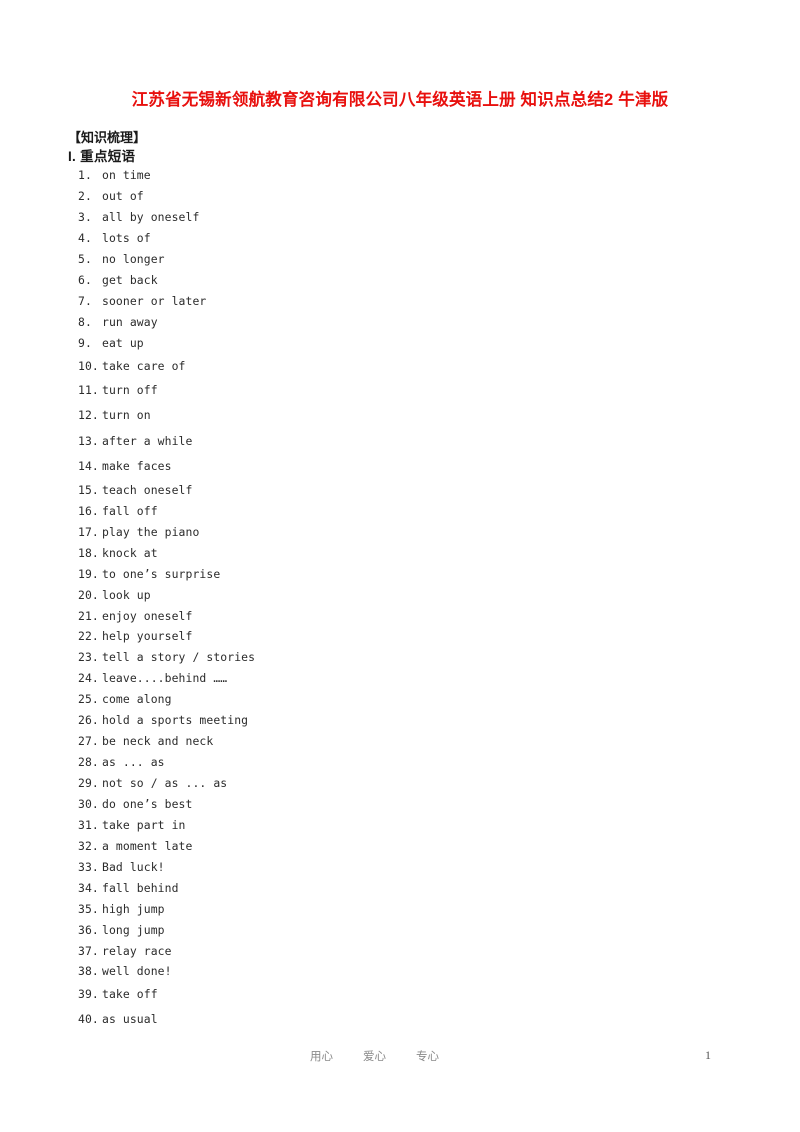 Image resolution: width=800 pixels, height=1132 pixels. What do you see at coordinates (88, 741) in the screenshot?
I see `list-item-number: 27.` at bounding box center [88, 741].